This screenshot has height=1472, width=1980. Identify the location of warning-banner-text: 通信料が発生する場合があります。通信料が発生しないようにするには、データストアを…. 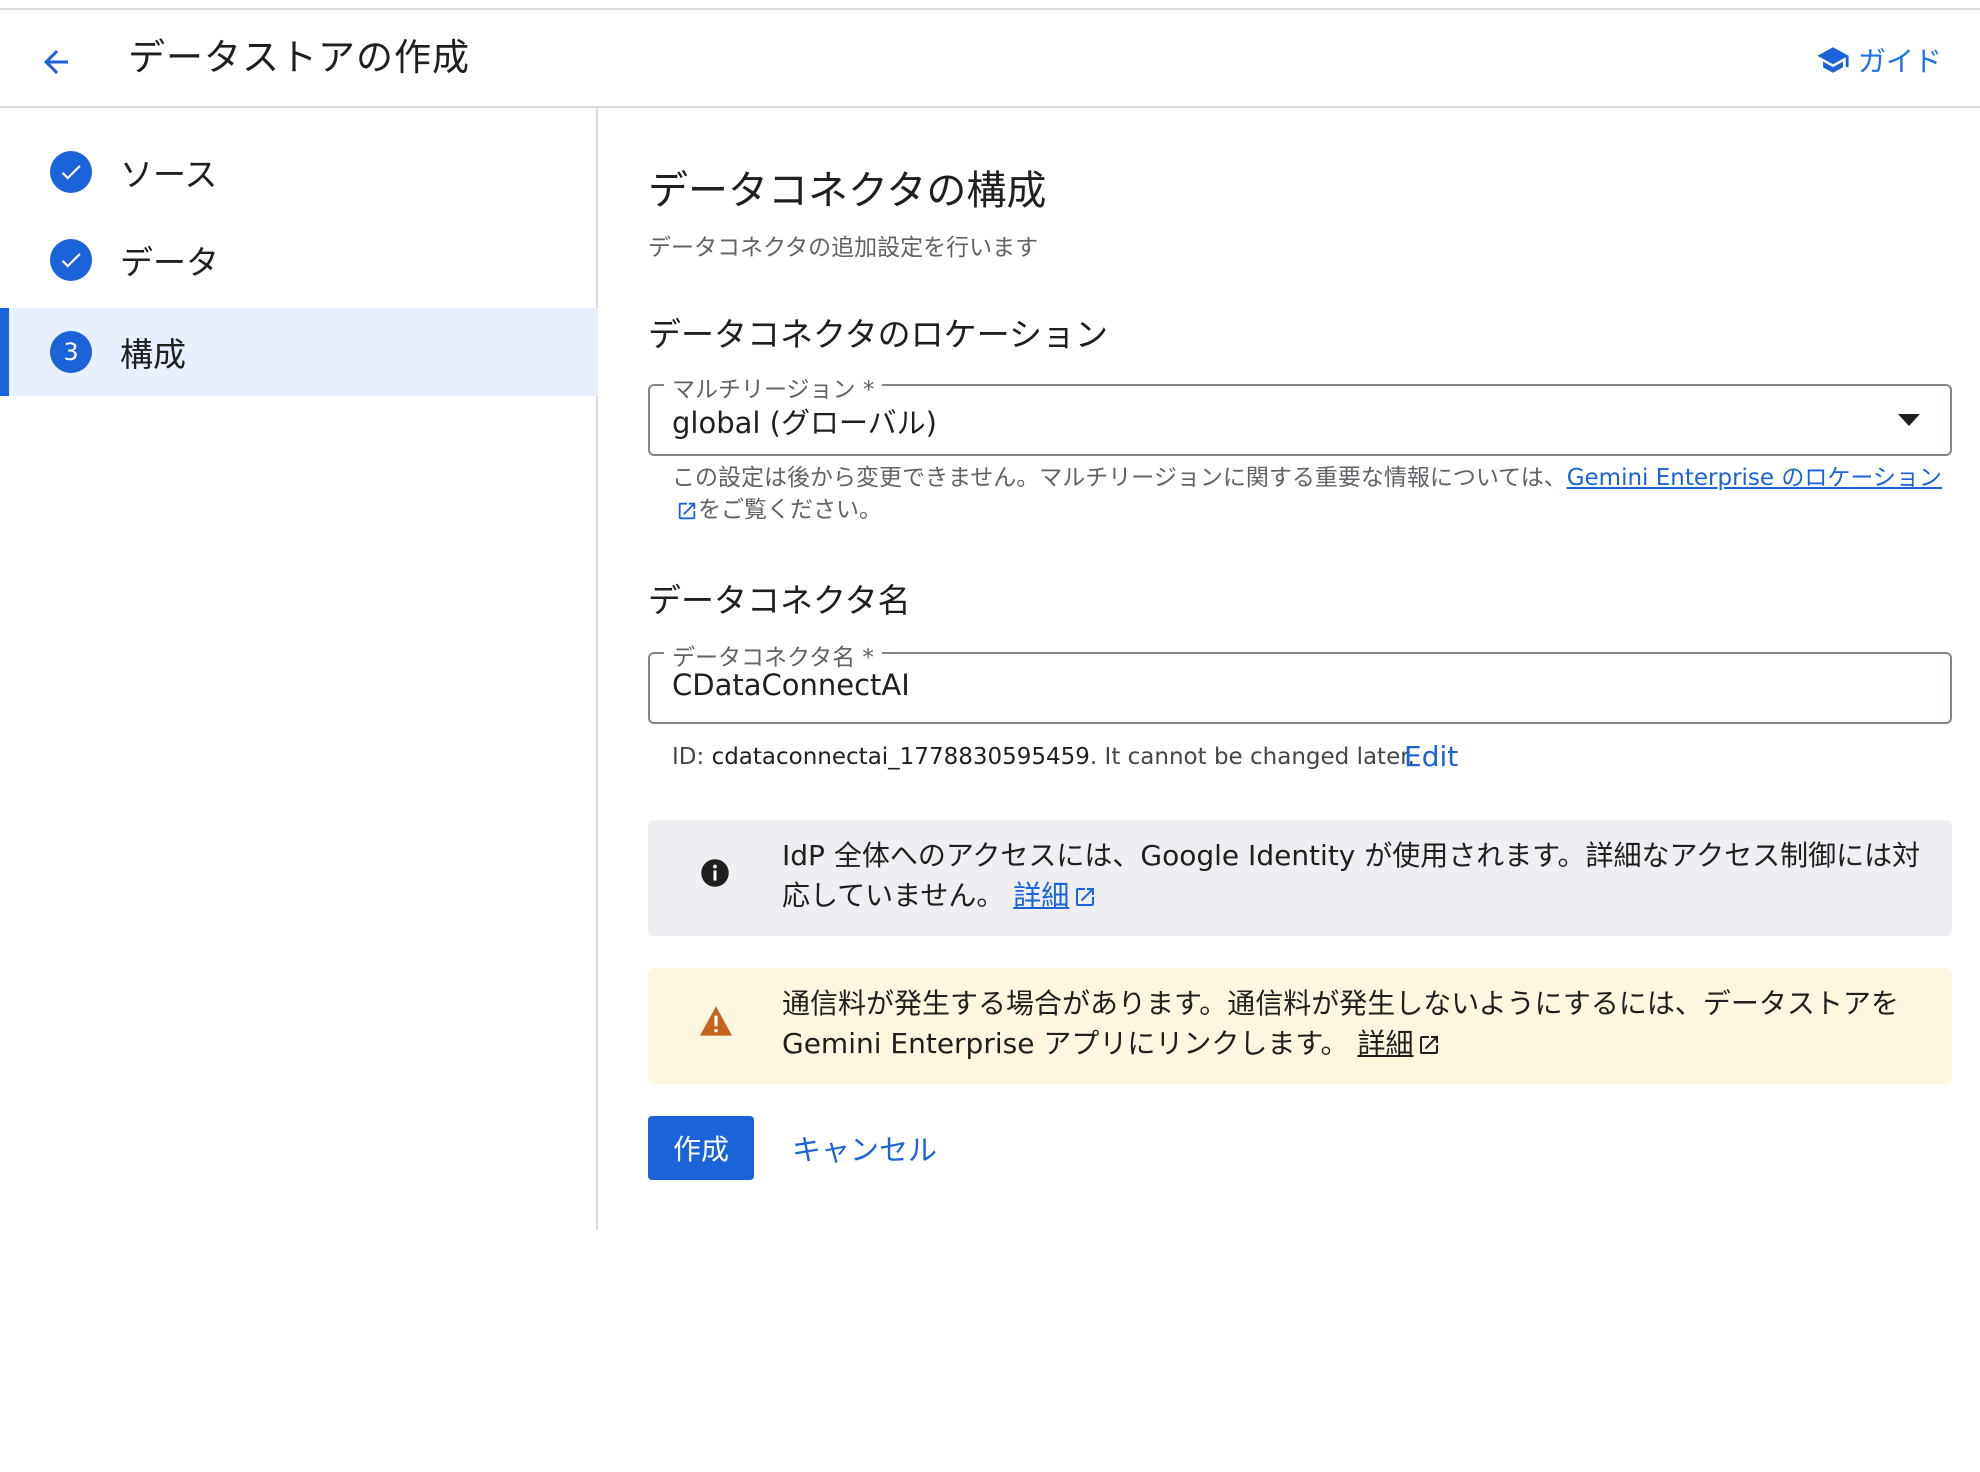
(1340, 1023).